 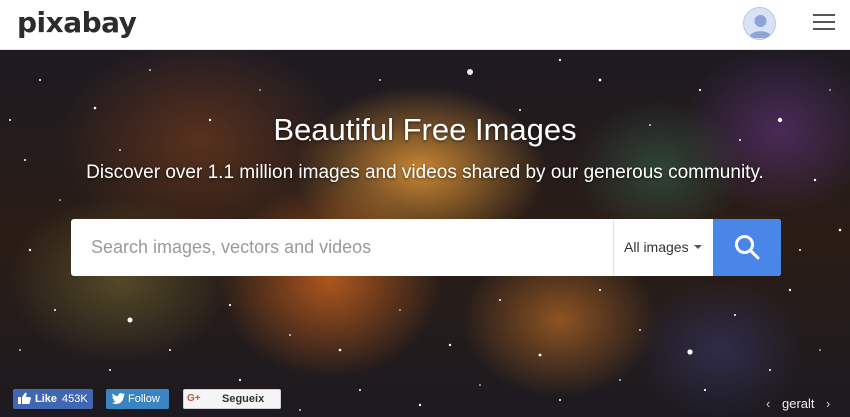 I want to click on search-icon, so click(x=747, y=247).